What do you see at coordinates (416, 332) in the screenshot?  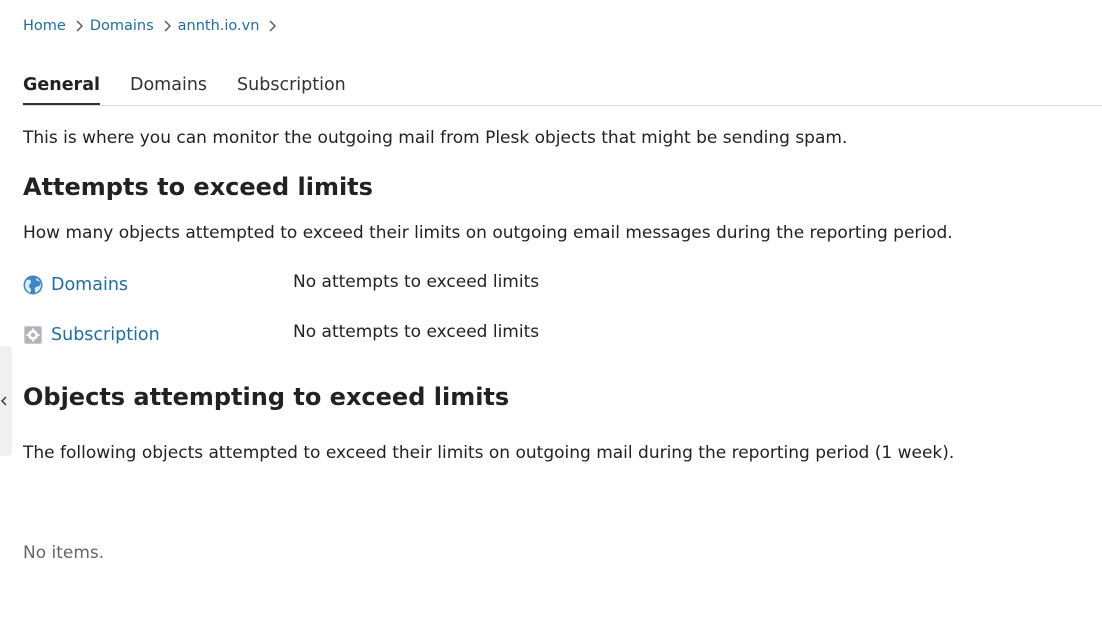 I see `subscription-attempts-value: No attempts to exceed limits` at bounding box center [416, 332].